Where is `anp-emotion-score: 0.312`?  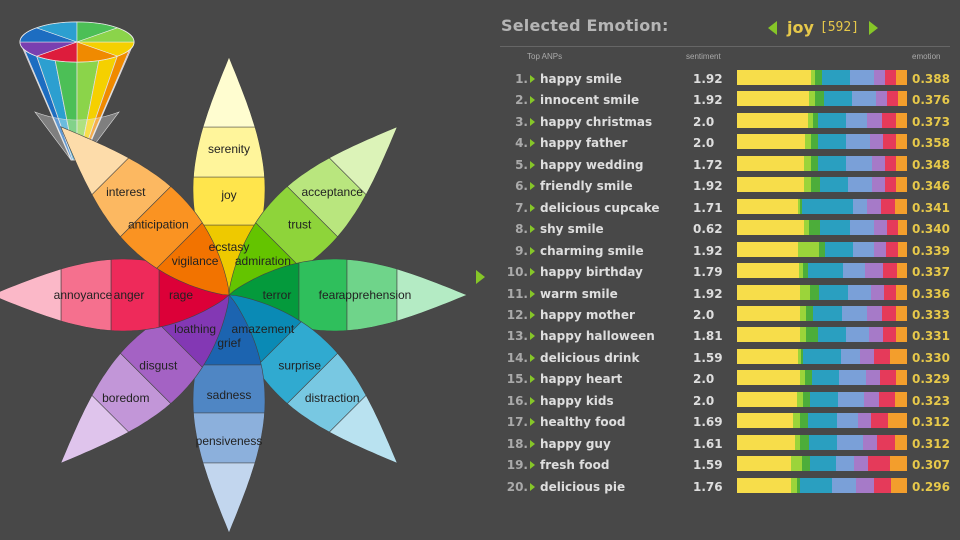 anp-emotion-score: 0.312 is located at coordinates (931, 443).